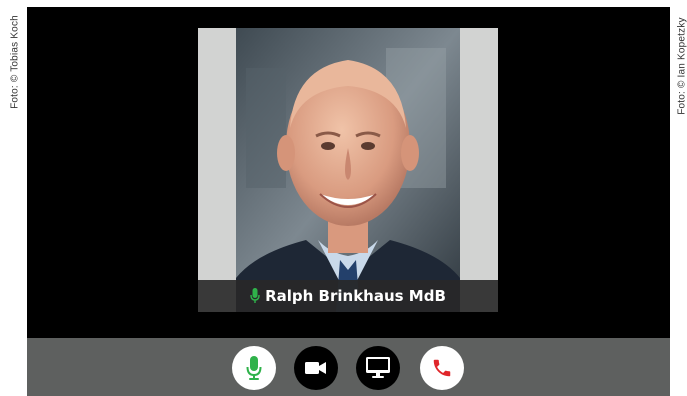 Image resolution: width=687 pixels, height=396 pixels. What do you see at coordinates (15, 62) in the screenshot?
I see `photo-credit-left: Foto: © Tobias Koch` at bounding box center [15, 62].